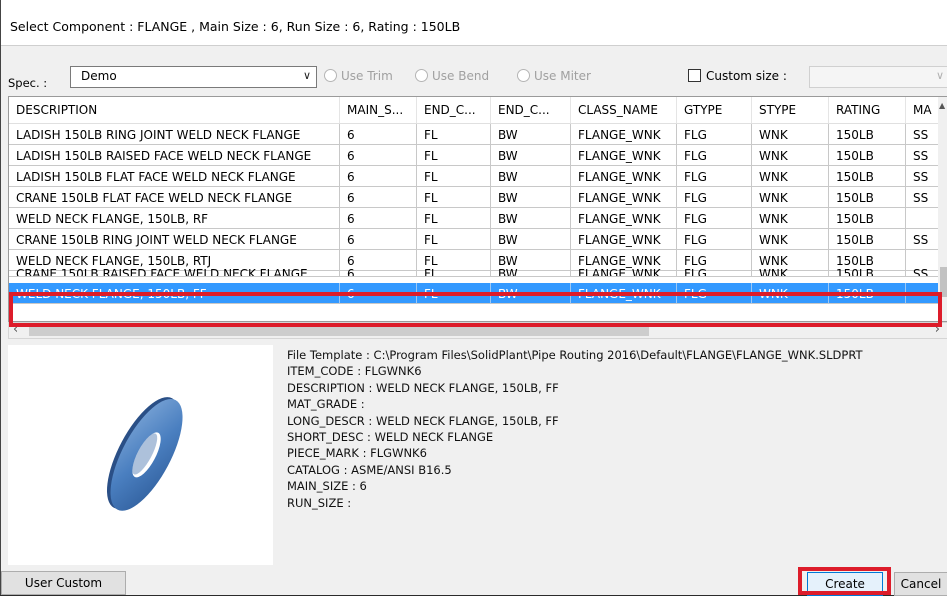 This screenshot has width=947, height=596. Describe the element at coordinates (694, 75) in the screenshot. I see `checkbox-icon` at that location.